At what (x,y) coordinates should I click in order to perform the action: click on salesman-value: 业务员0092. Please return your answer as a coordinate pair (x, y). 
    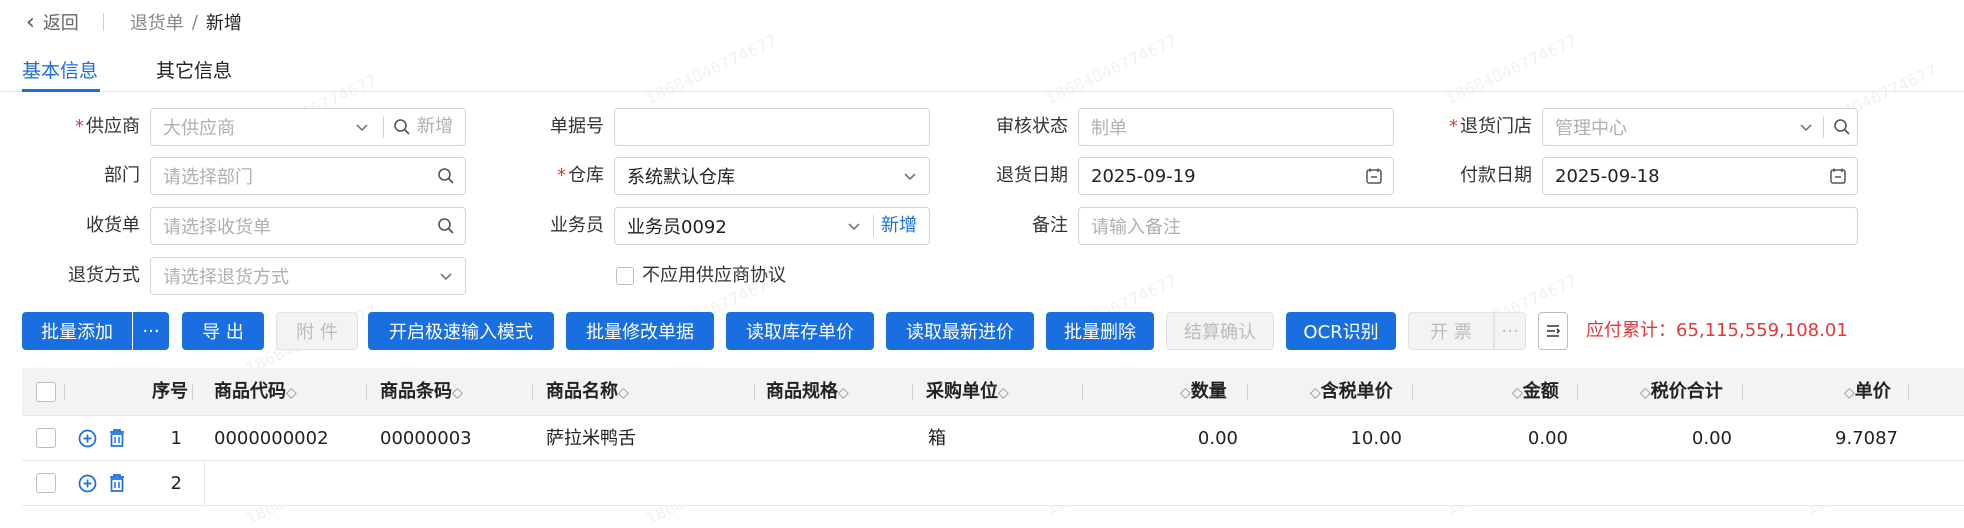
    Looking at the image, I should click on (677, 227).